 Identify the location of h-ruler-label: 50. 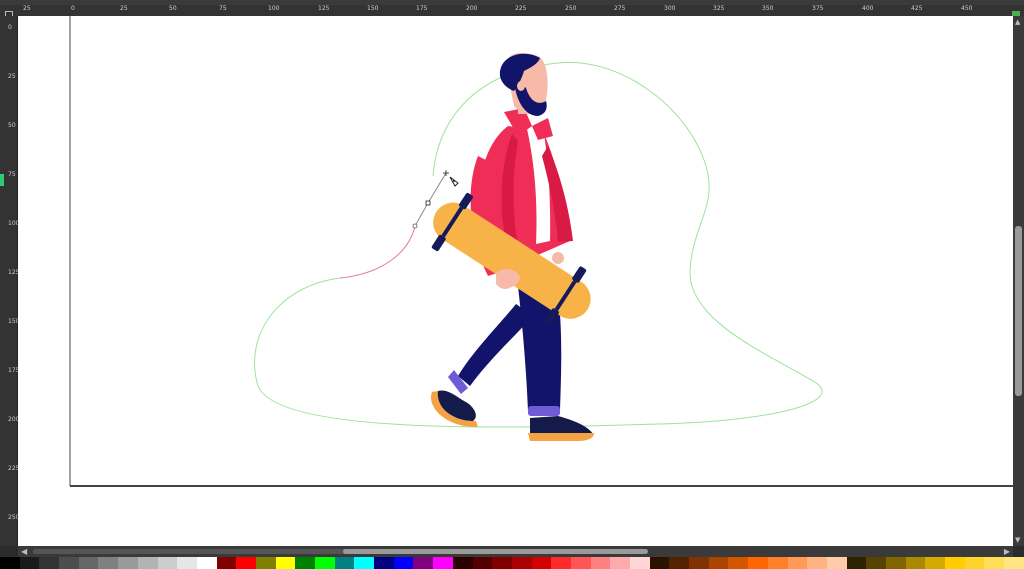
(173, 8).